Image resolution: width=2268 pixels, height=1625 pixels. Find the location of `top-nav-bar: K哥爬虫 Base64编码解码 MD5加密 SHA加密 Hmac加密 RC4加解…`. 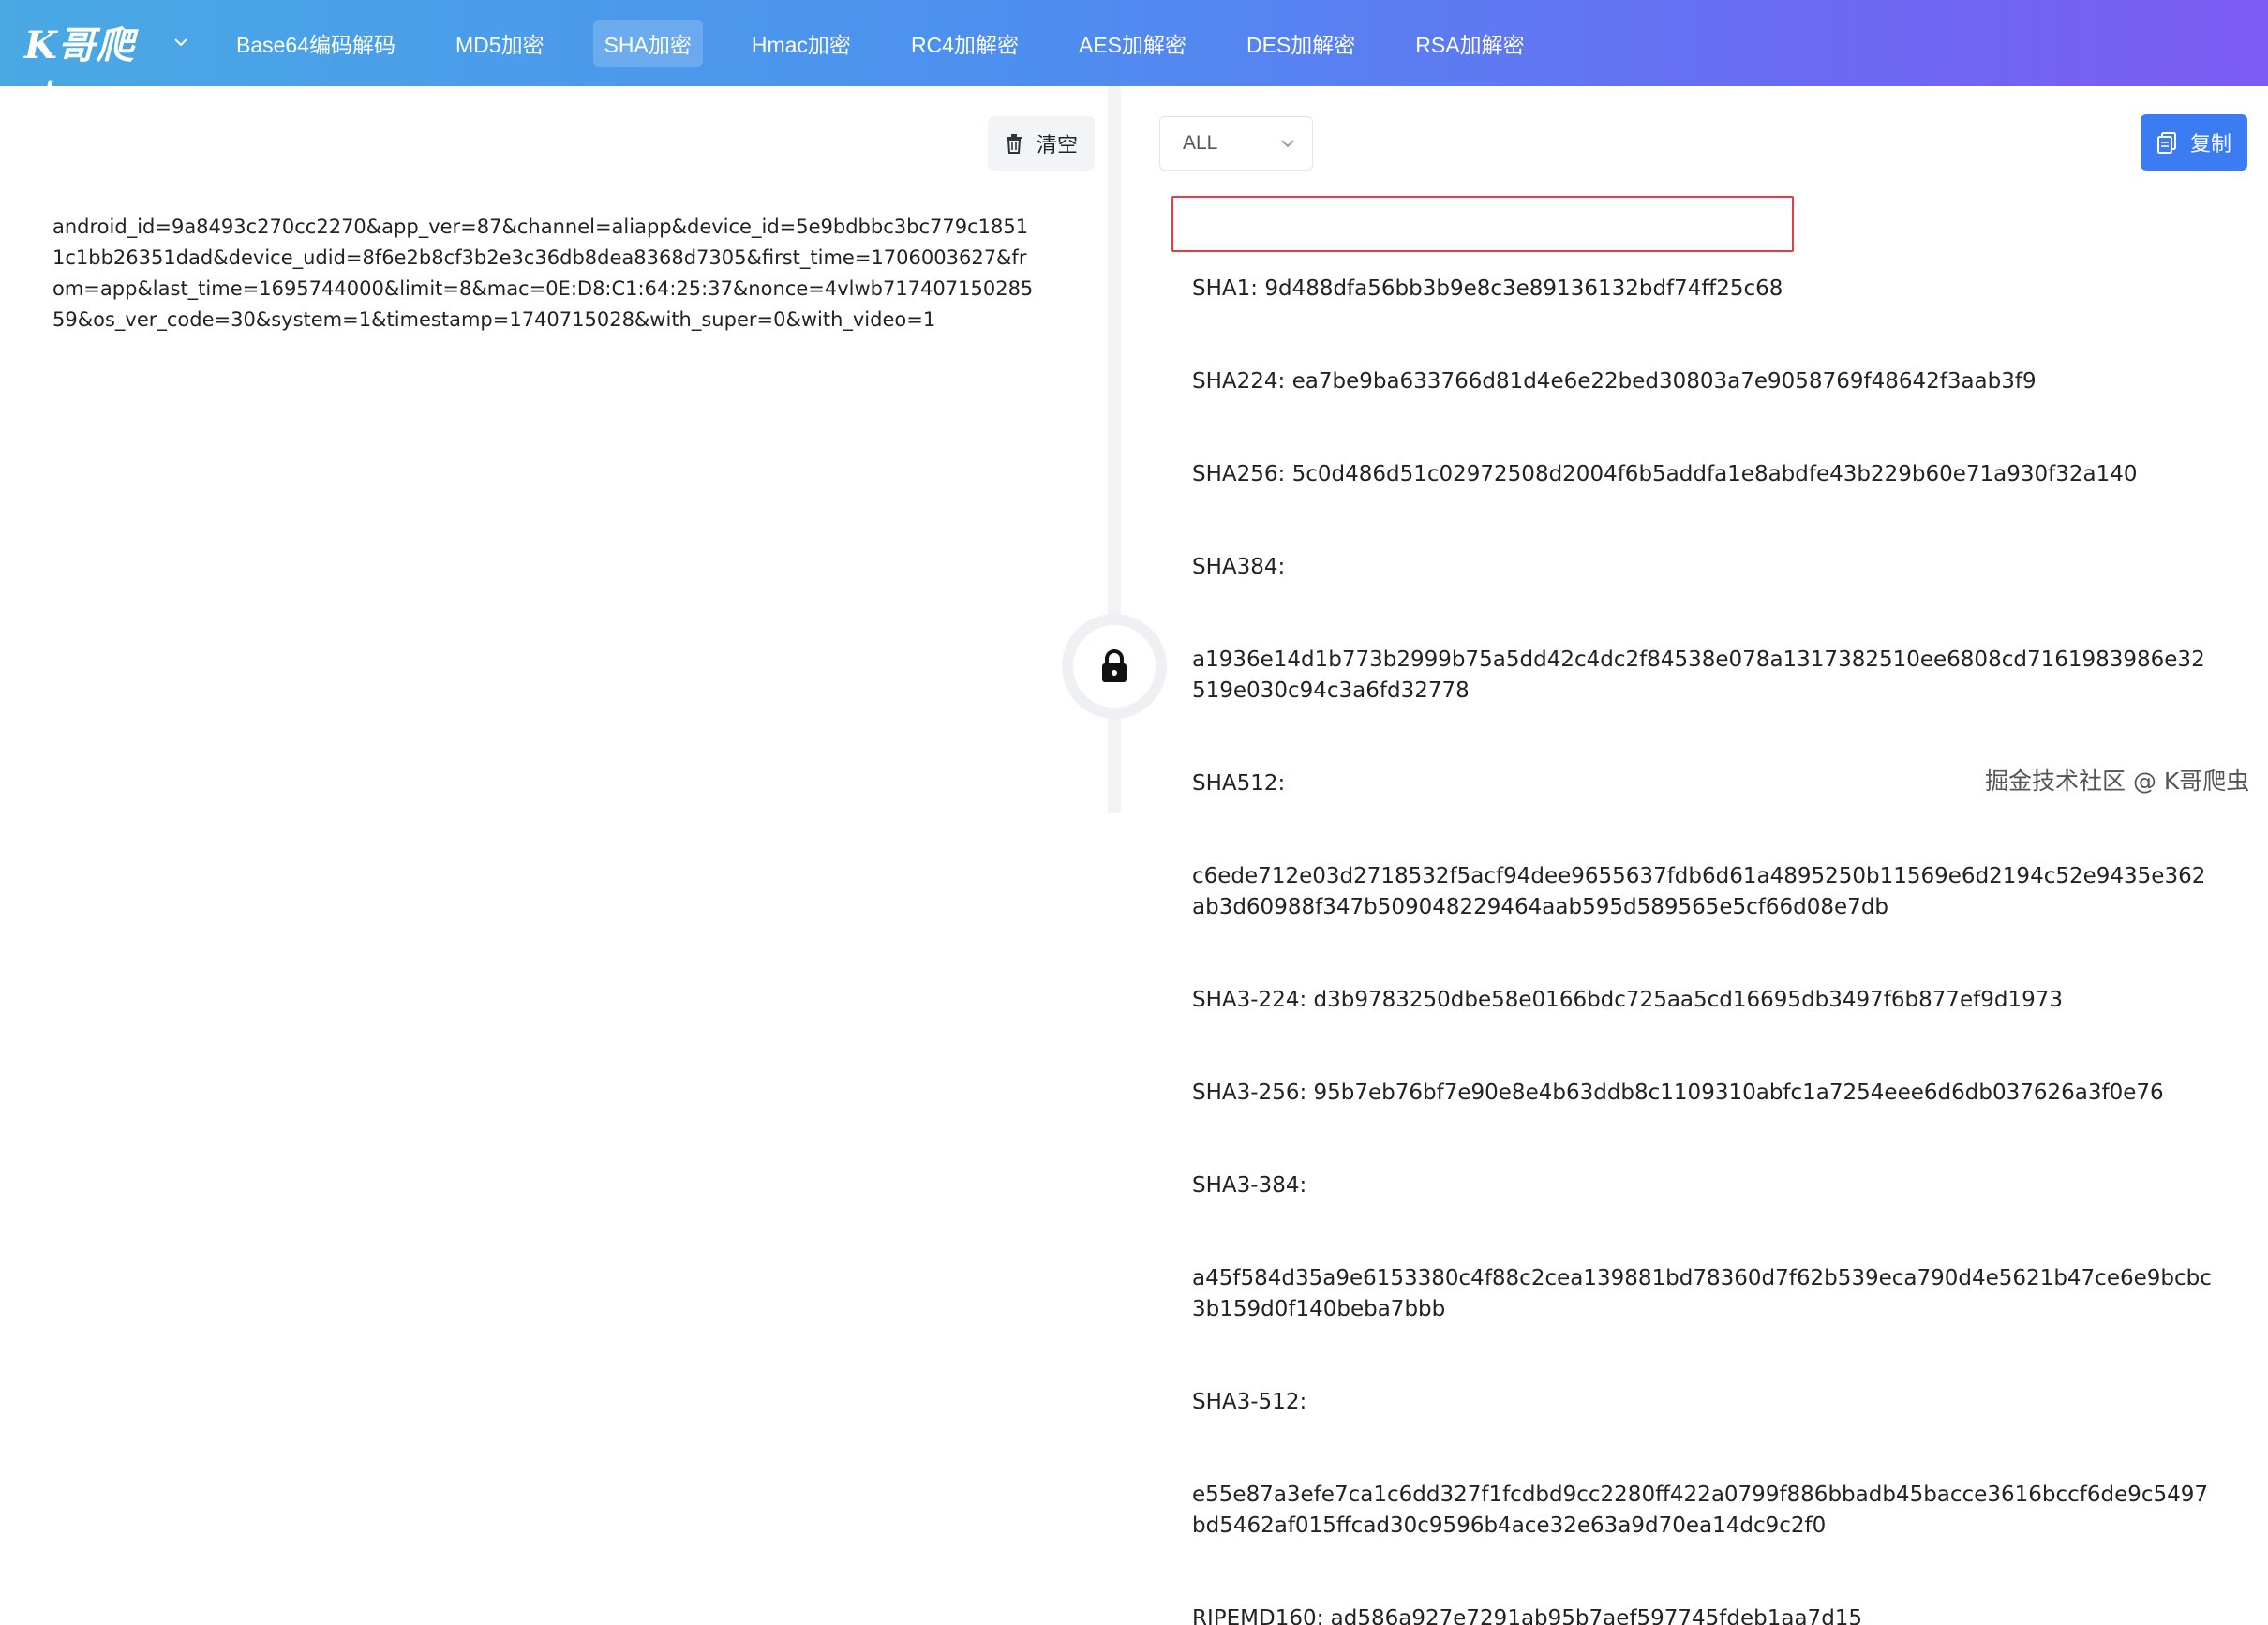

top-nav-bar: K哥爬虫 Base64编码解码 MD5加密 SHA加密 Hmac加密 RC4加解… is located at coordinates (1134, 61).